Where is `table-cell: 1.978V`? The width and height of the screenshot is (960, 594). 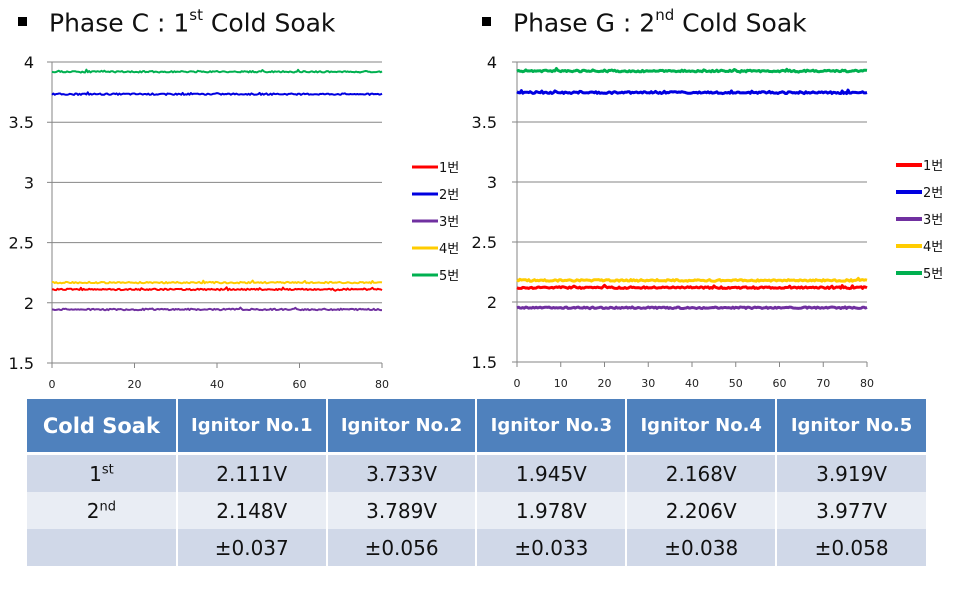
table-cell: 1.978V is located at coordinates (552, 510).